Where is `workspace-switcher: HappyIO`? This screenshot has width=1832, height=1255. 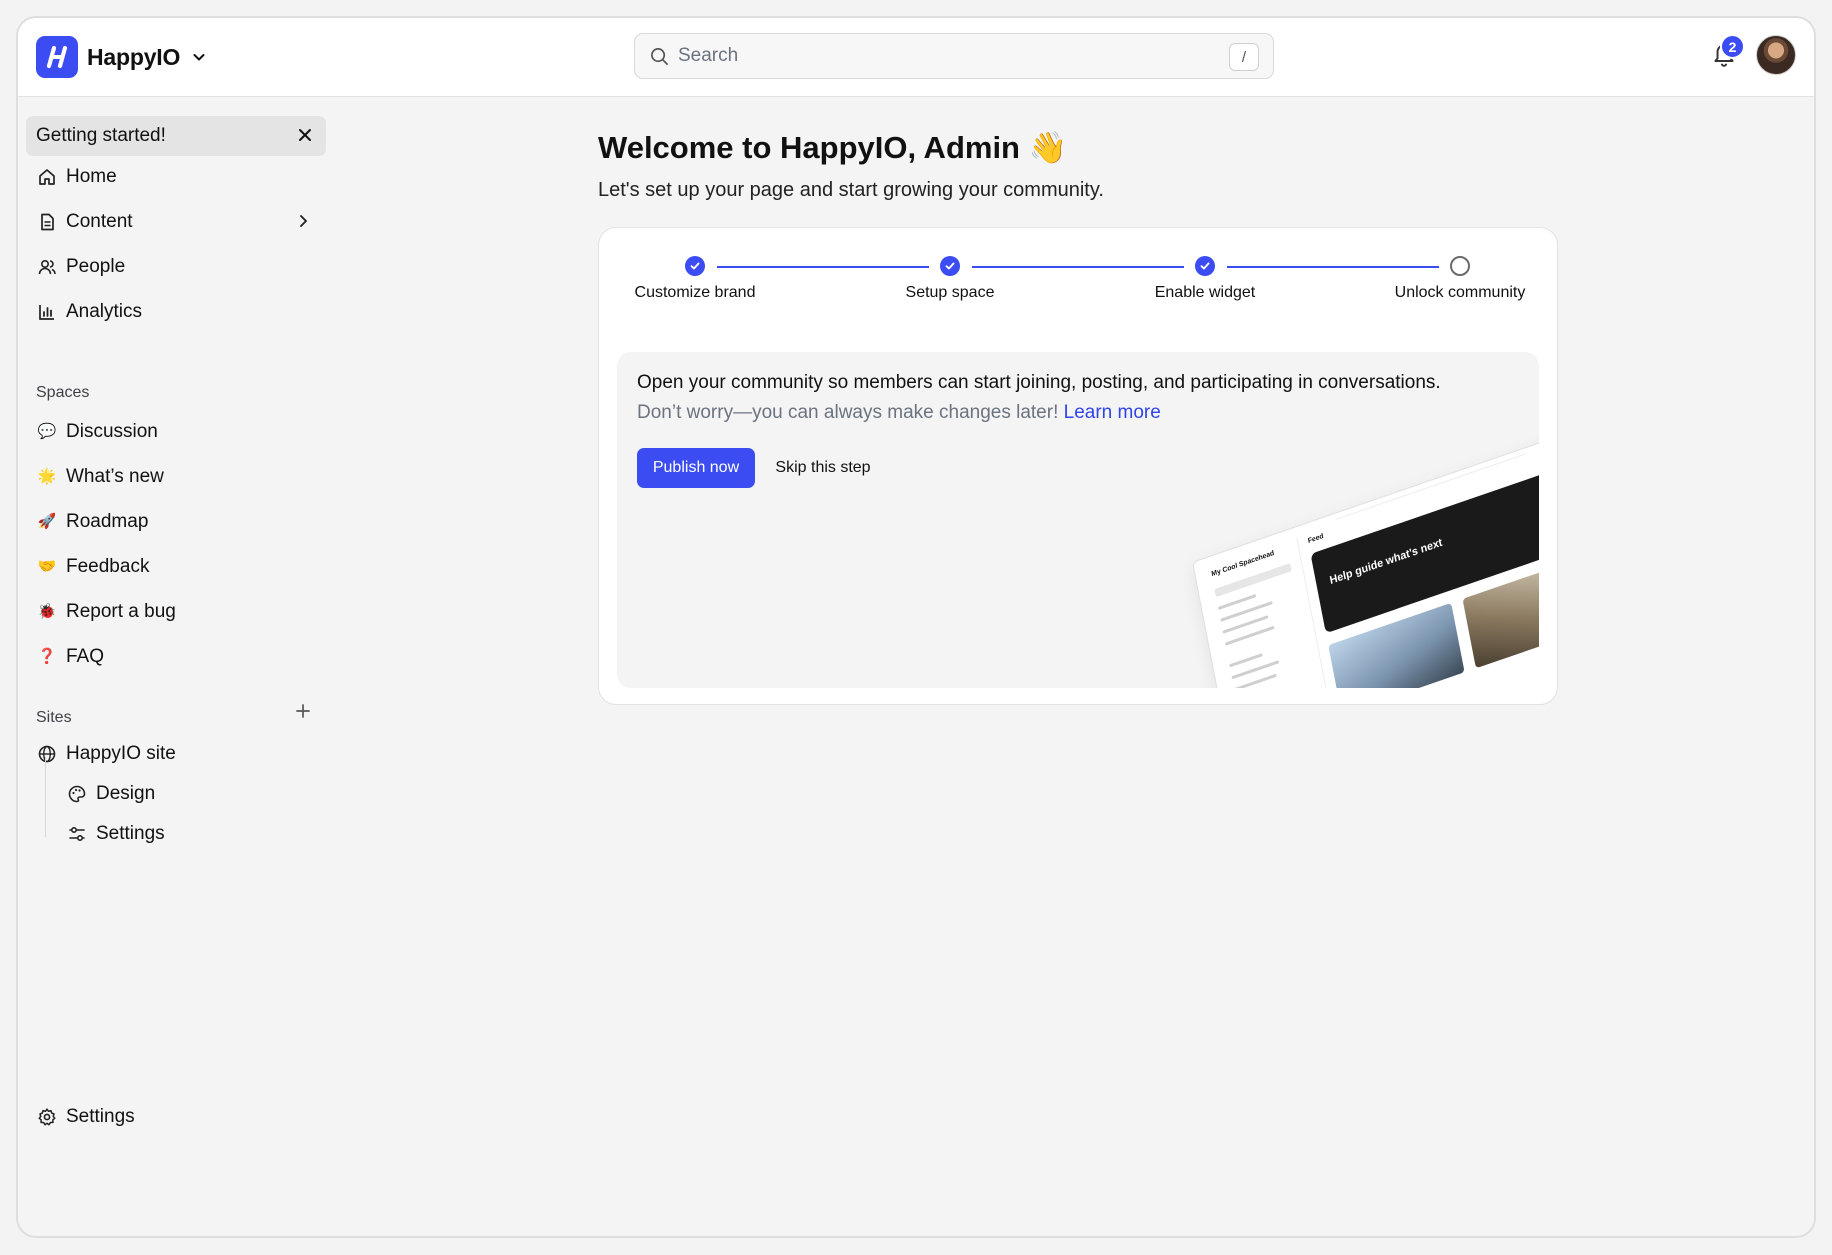
workspace-switcher: HappyIO is located at coordinates (121, 57).